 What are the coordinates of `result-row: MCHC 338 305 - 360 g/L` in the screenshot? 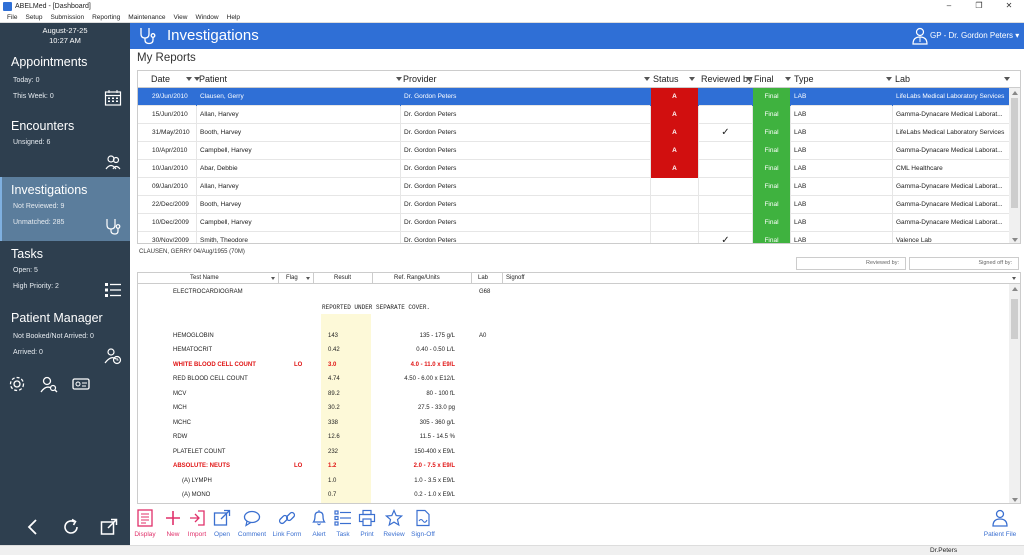 It's located at (573, 423).